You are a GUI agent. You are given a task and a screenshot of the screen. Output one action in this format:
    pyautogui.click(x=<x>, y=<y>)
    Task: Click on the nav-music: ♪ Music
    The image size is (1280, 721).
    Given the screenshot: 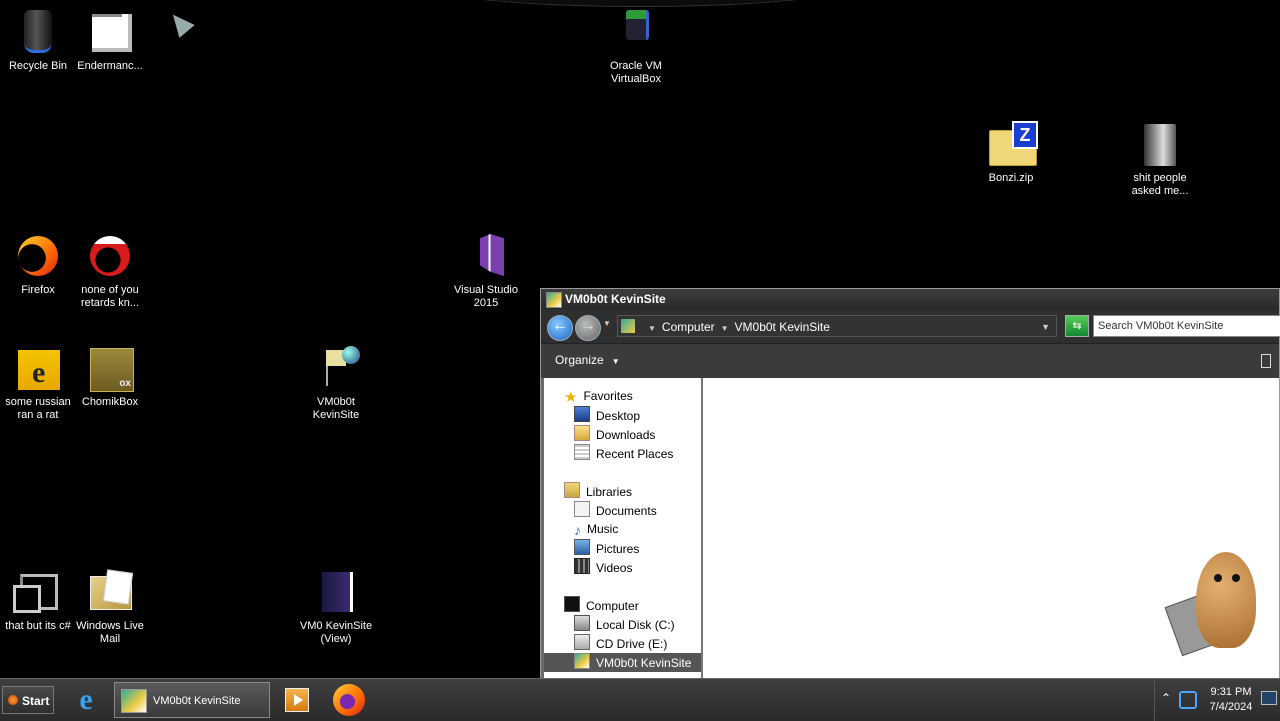 What is the action you would take?
    pyautogui.click(x=596, y=529)
    